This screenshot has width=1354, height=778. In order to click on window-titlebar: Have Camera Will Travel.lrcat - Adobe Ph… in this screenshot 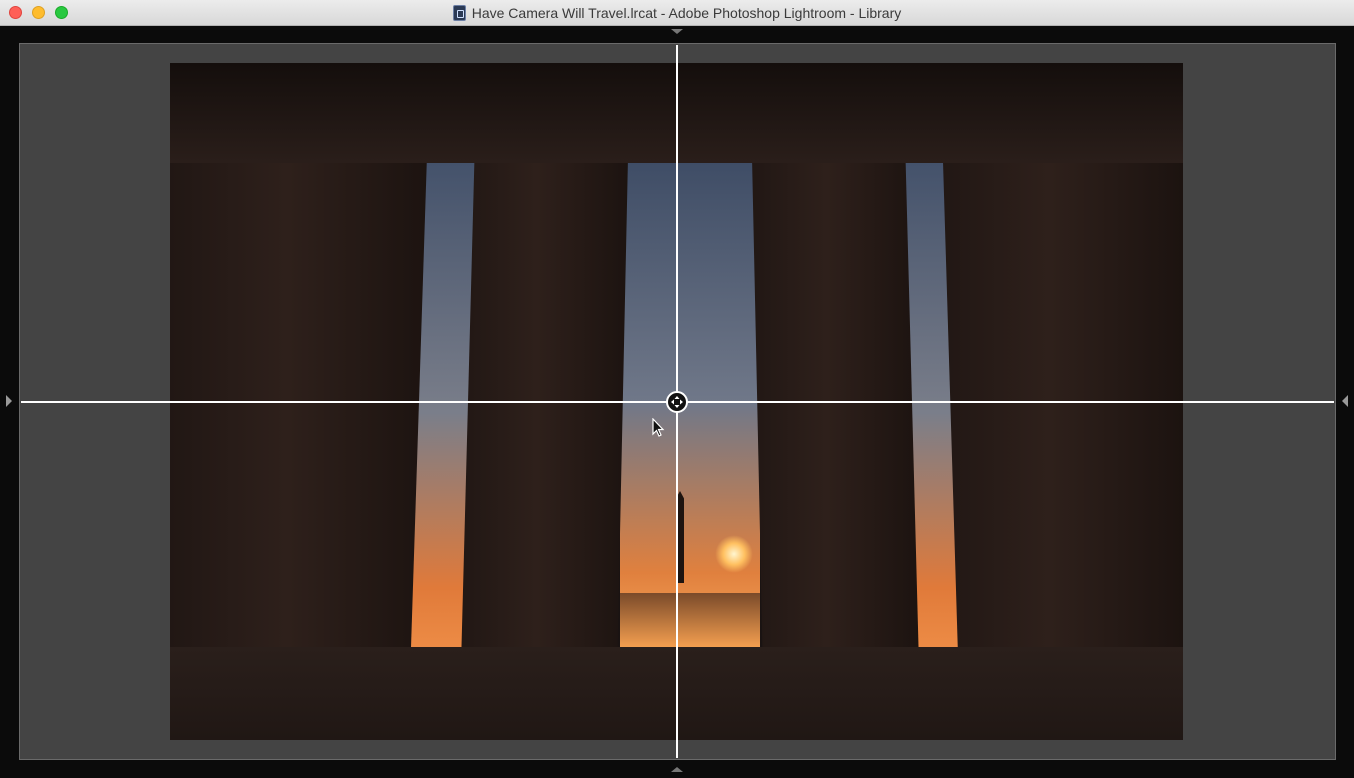, I will do `click(677, 13)`.